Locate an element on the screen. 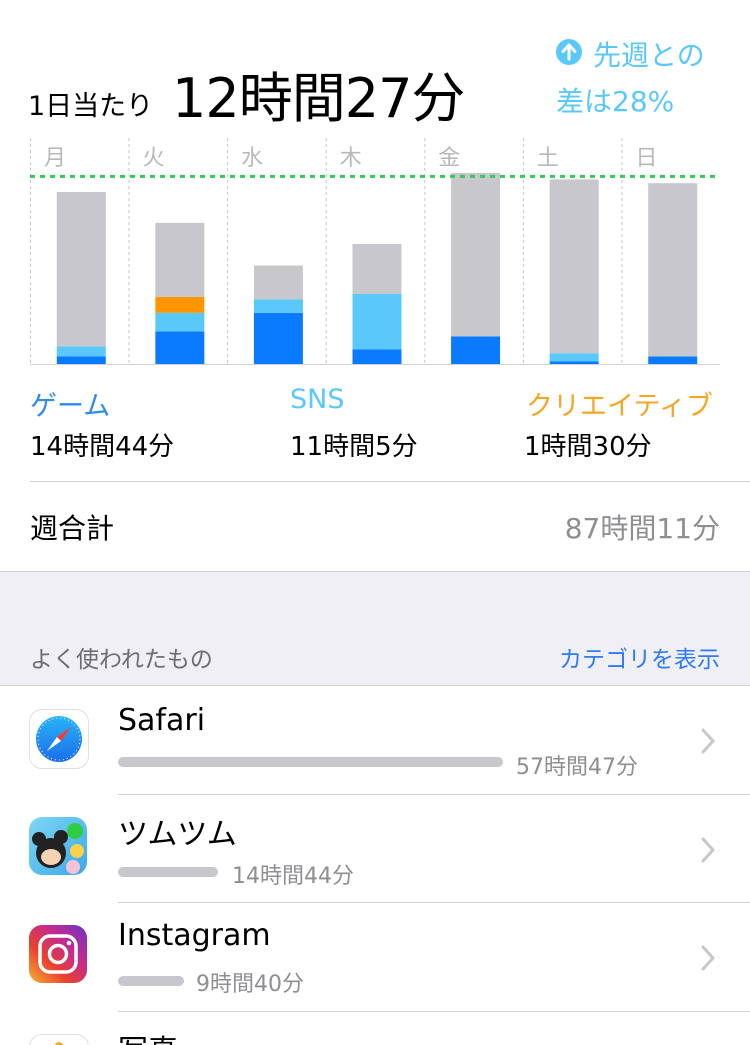 The height and width of the screenshot is (1045, 750). legend-name-sns: SNS is located at coordinates (317, 399).